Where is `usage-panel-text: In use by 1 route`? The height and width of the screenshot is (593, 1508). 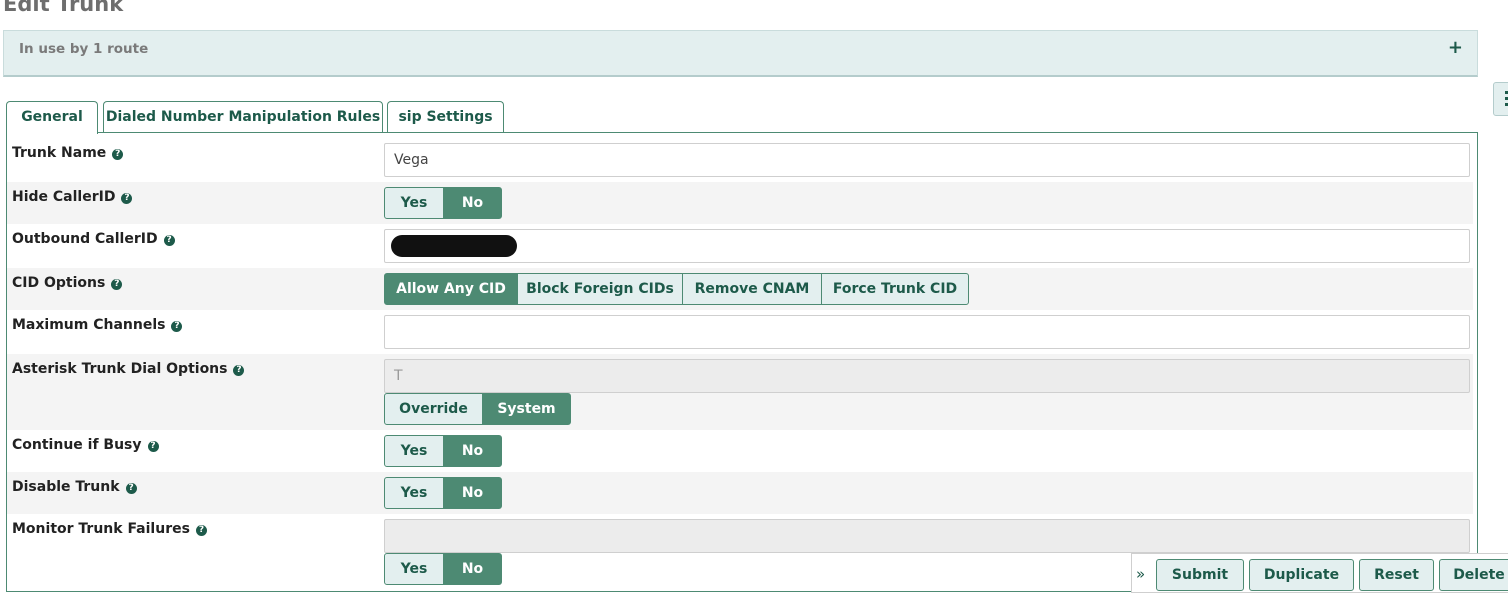
usage-panel-text: In use by 1 route is located at coordinates (84, 49).